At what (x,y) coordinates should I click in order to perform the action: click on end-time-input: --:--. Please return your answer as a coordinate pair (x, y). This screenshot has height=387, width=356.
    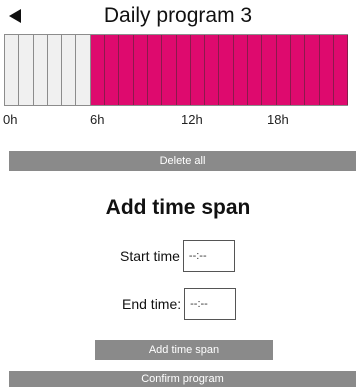
    Looking at the image, I should click on (210, 304).